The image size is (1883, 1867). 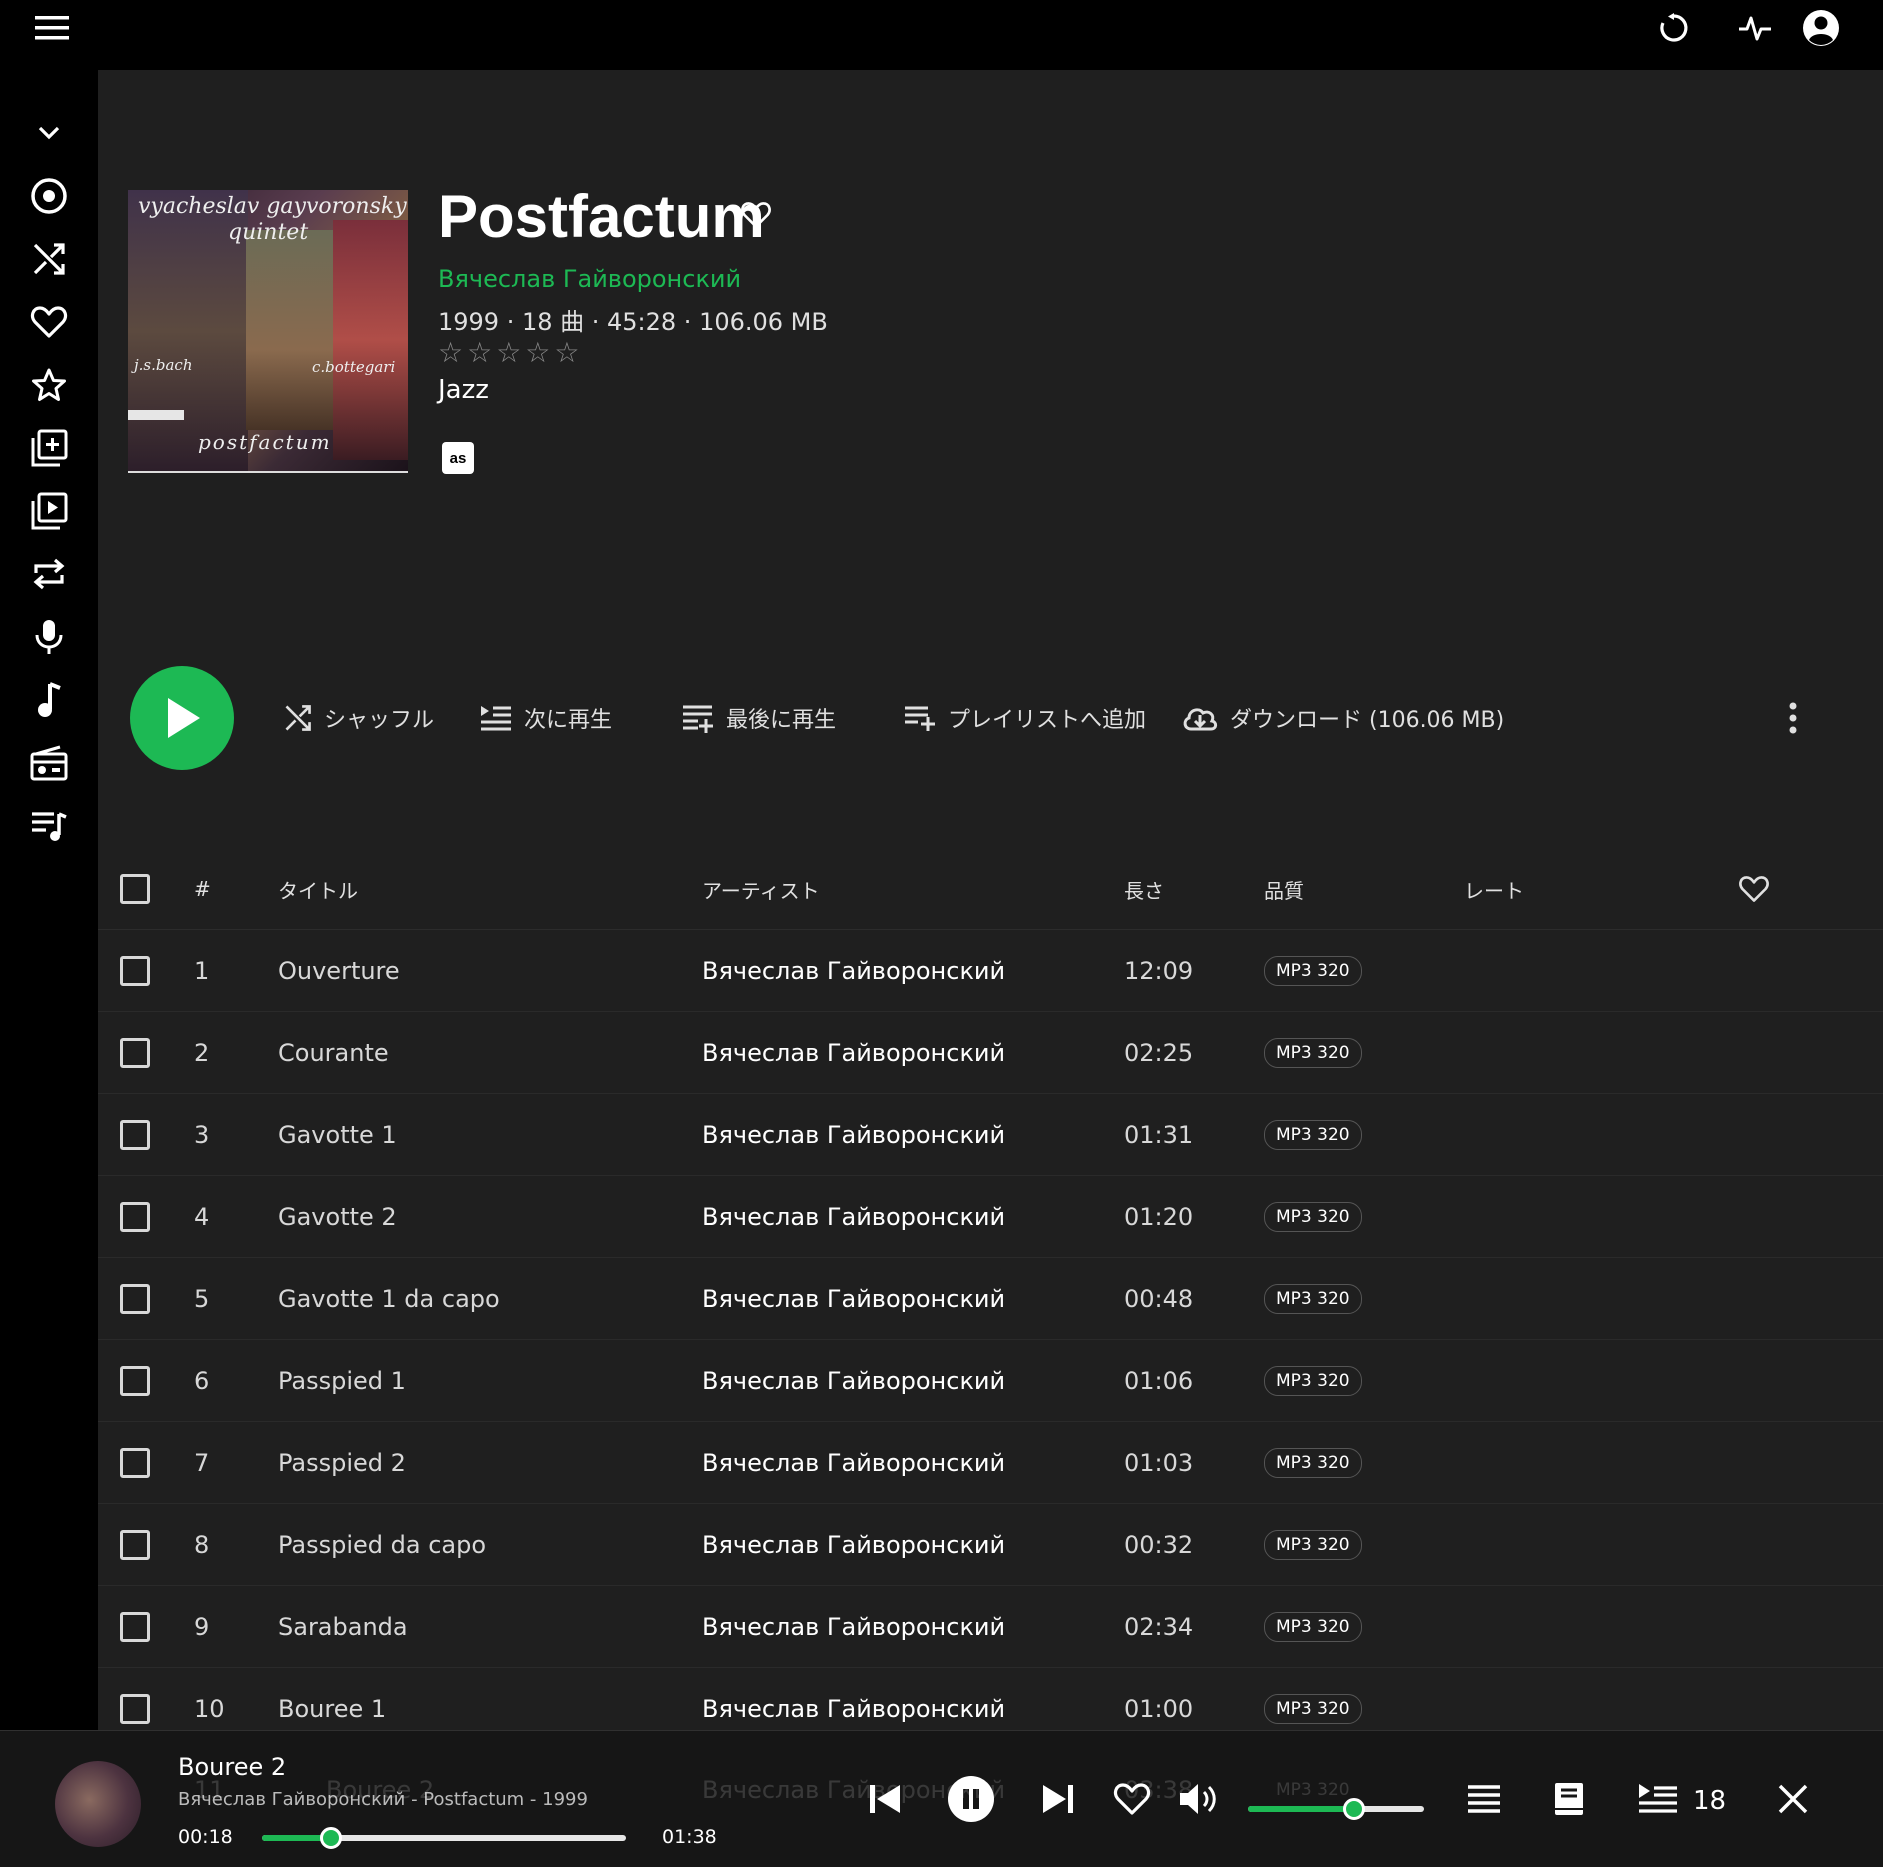 I want to click on track-title: Passpied da capo, so click(x=382, y=1545).